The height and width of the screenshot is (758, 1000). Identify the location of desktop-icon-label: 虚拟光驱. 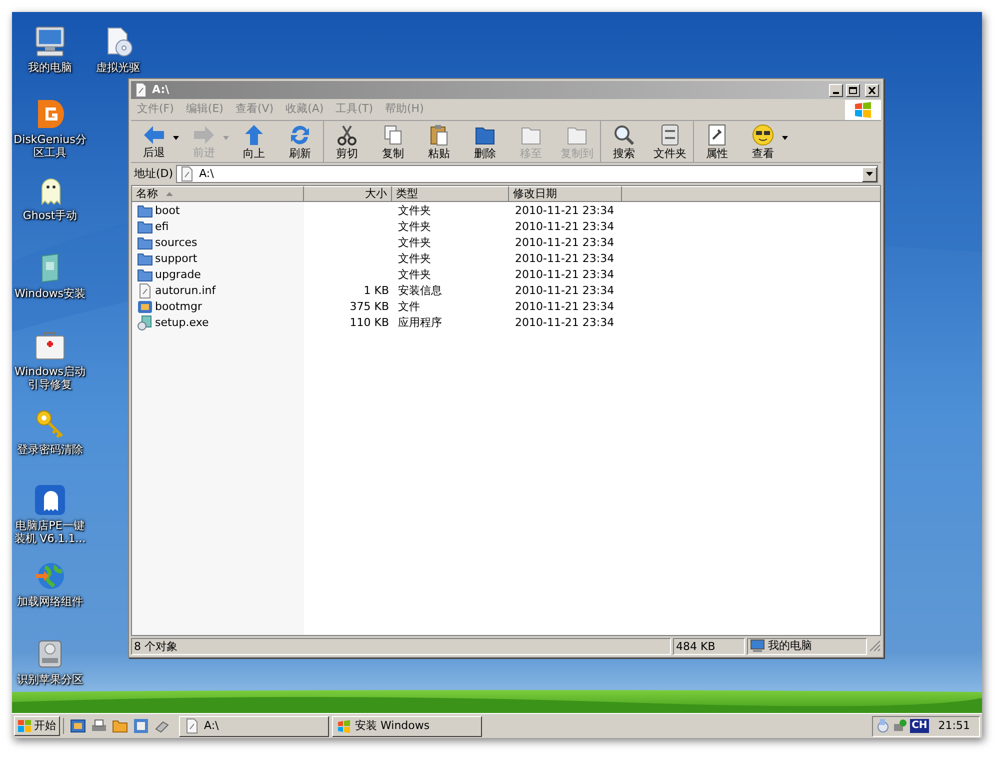
(118, 67).